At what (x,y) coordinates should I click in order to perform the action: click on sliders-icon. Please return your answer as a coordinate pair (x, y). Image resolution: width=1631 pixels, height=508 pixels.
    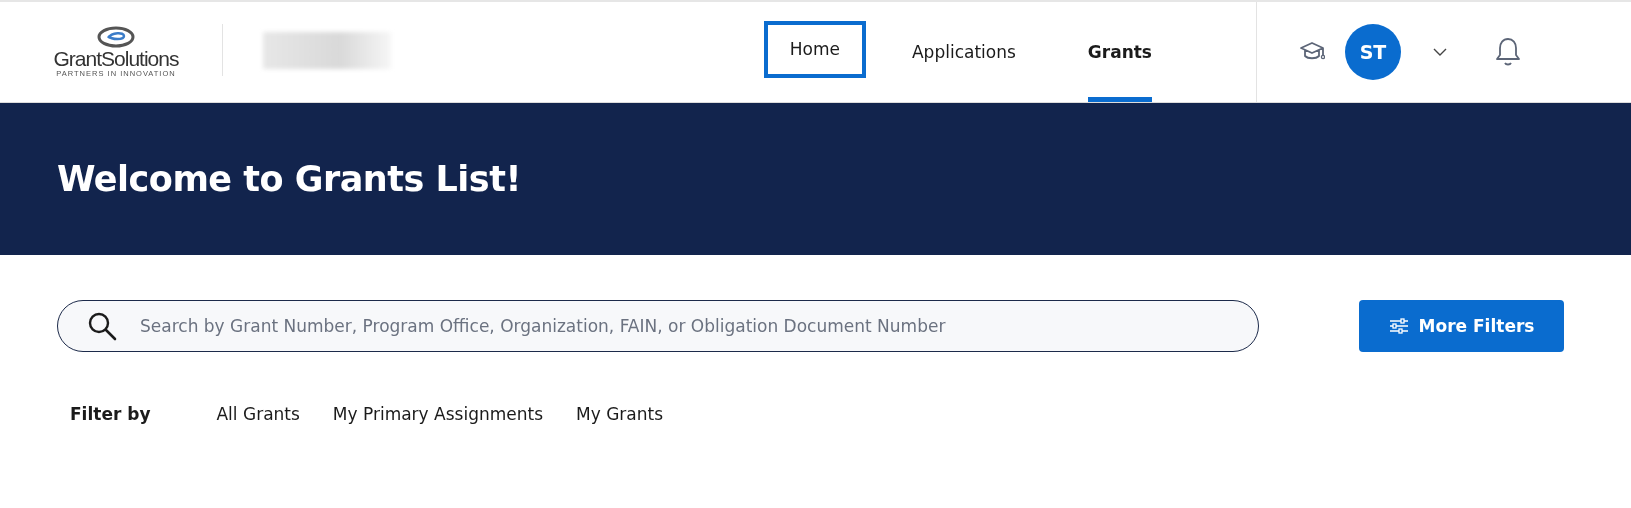
    Looking at the image, I should click on (1398, 326).